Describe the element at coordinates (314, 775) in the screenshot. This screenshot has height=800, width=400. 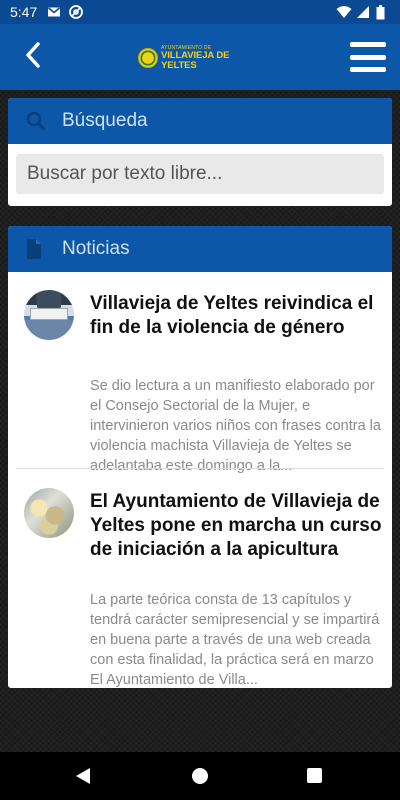
I see `recents-square-icon` at that location.